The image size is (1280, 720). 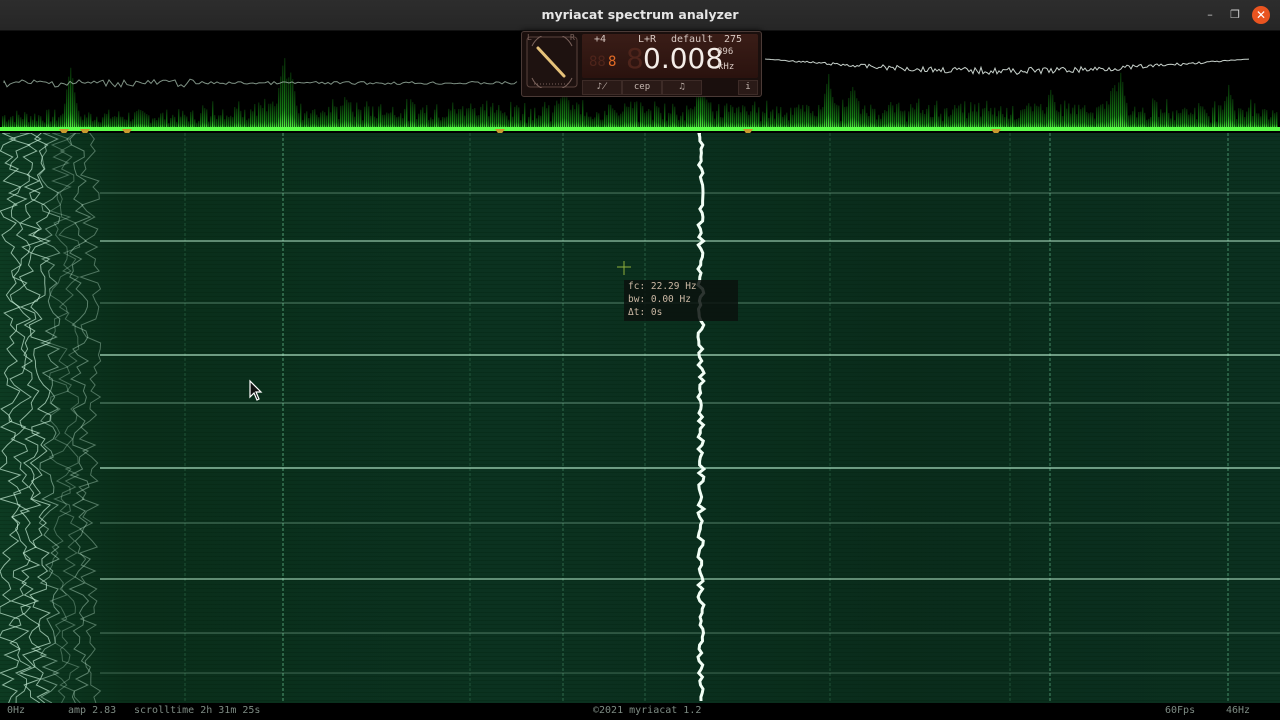 I want to click on tab-cep: cep, so click(x=642, y=87).